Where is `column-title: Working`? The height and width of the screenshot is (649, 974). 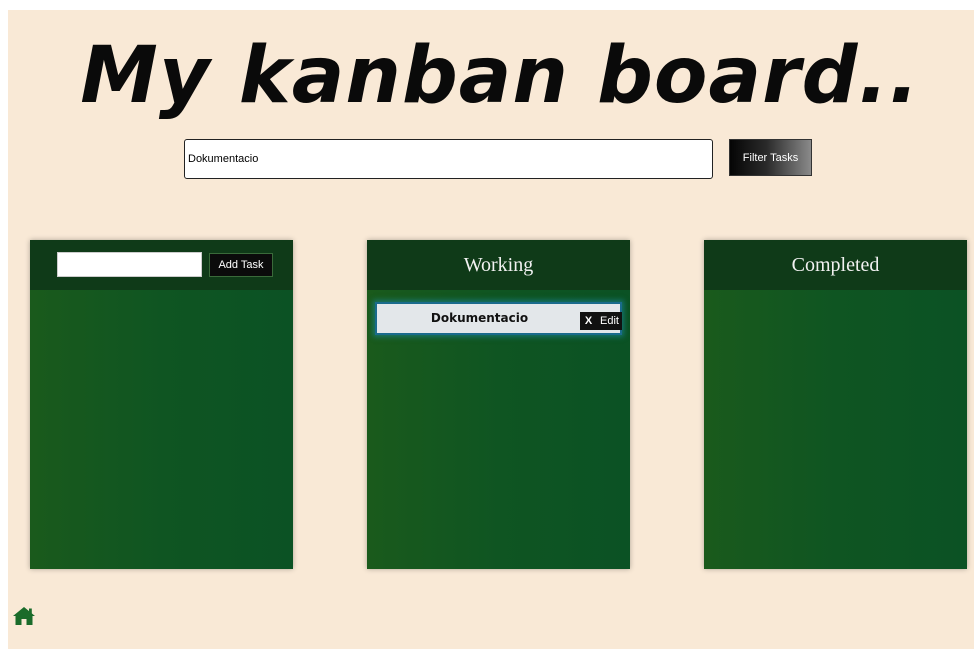 column-title: Working is located at coordinates (498, 264).